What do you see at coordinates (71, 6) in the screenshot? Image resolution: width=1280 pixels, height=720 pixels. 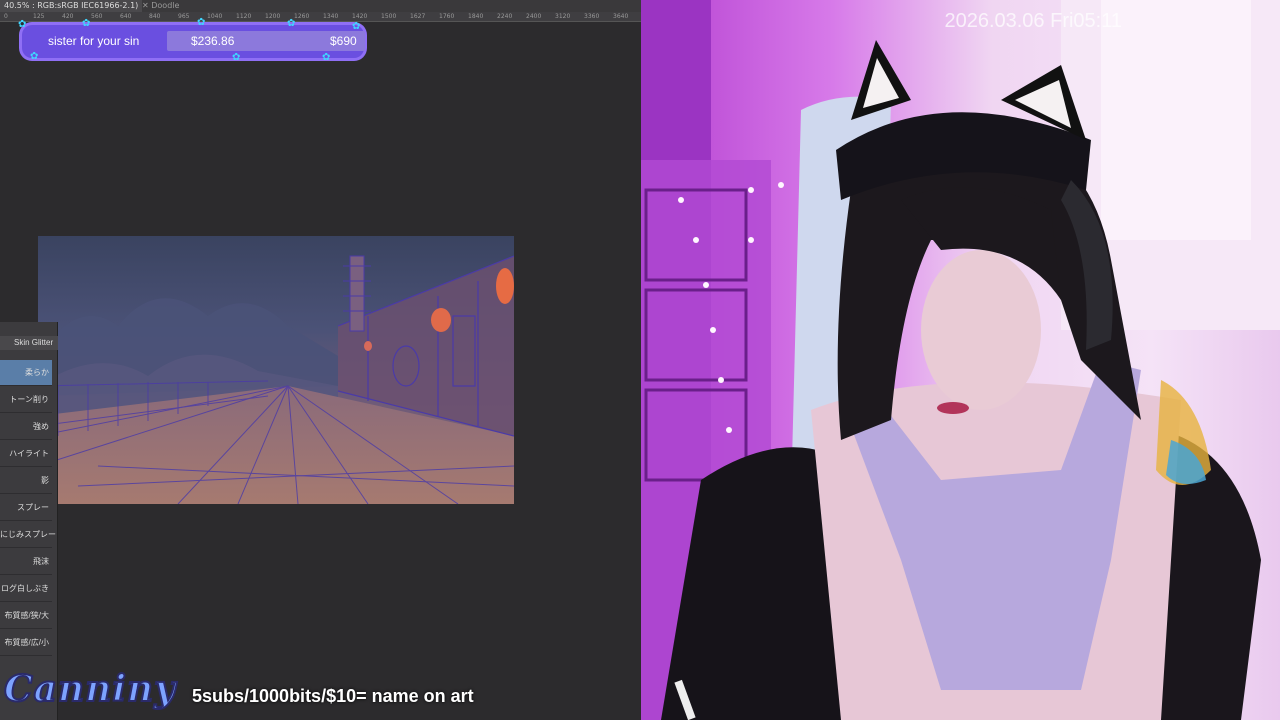 I see `tab-active-document: 40.5% : RGB:sRGB IEC61966-2.1)` at bounding box center [71, 6].